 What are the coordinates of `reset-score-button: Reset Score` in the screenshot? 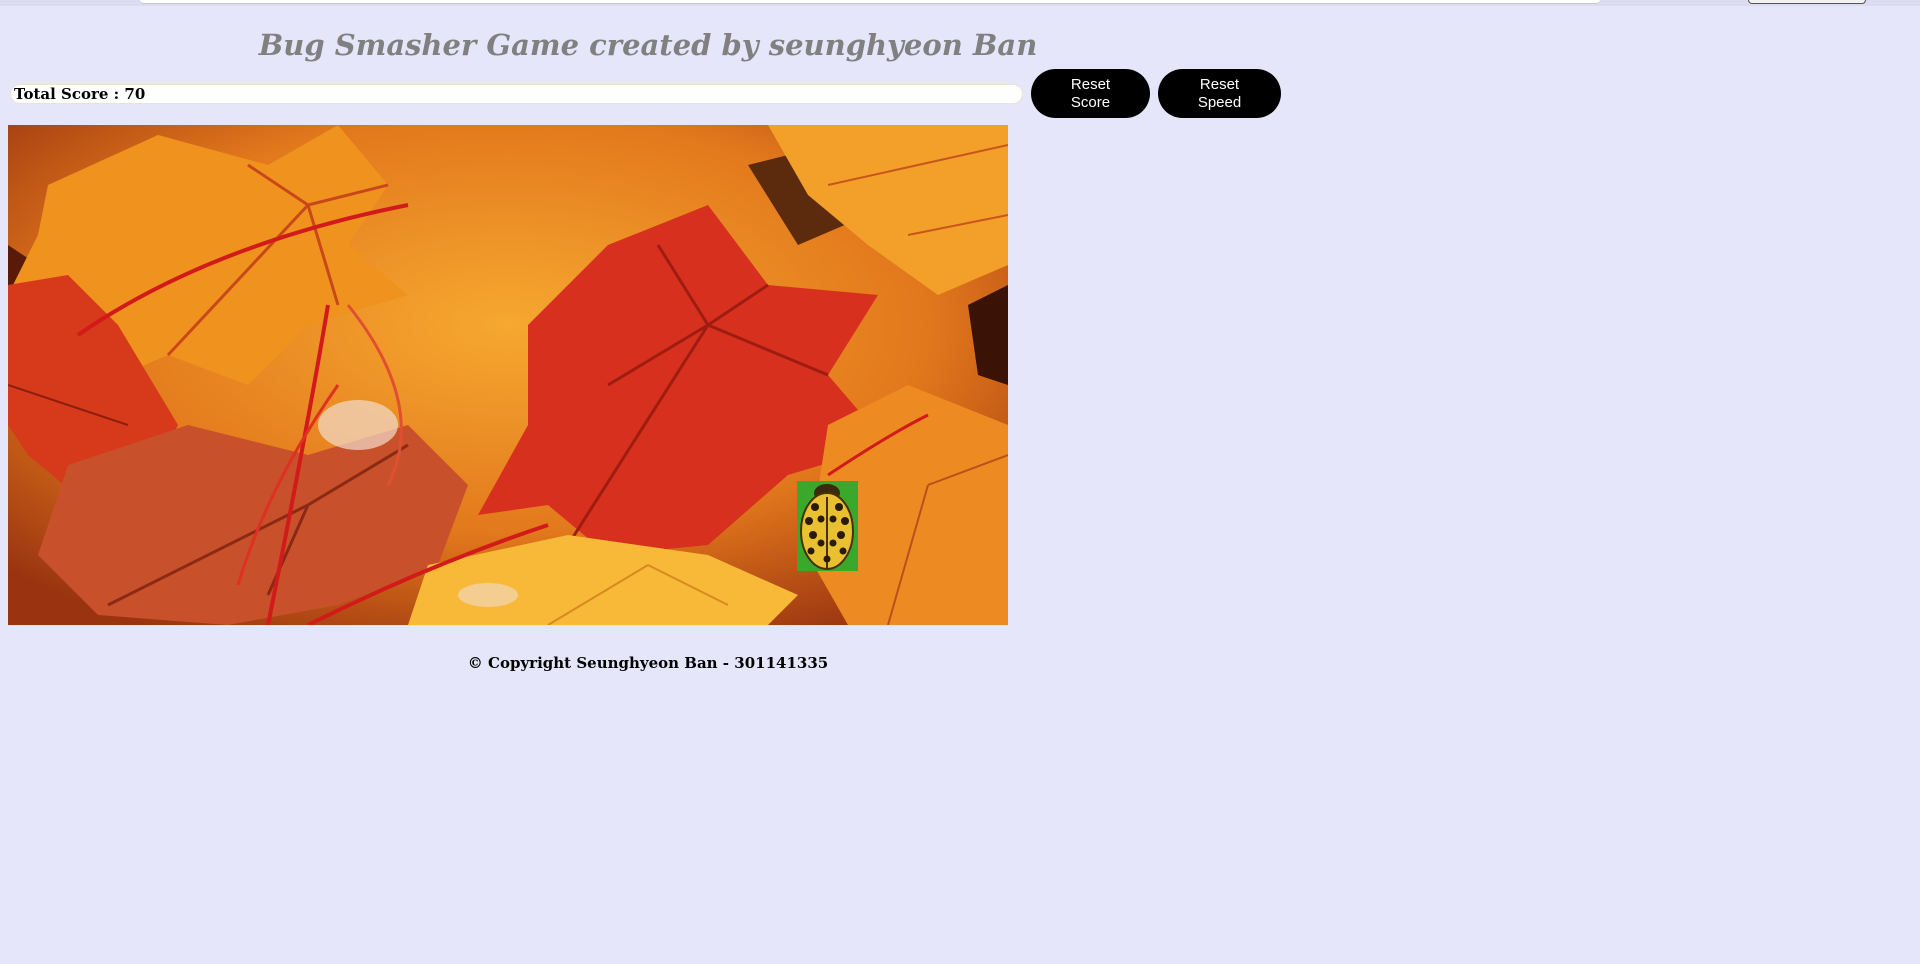 It's located at (1090, 93).